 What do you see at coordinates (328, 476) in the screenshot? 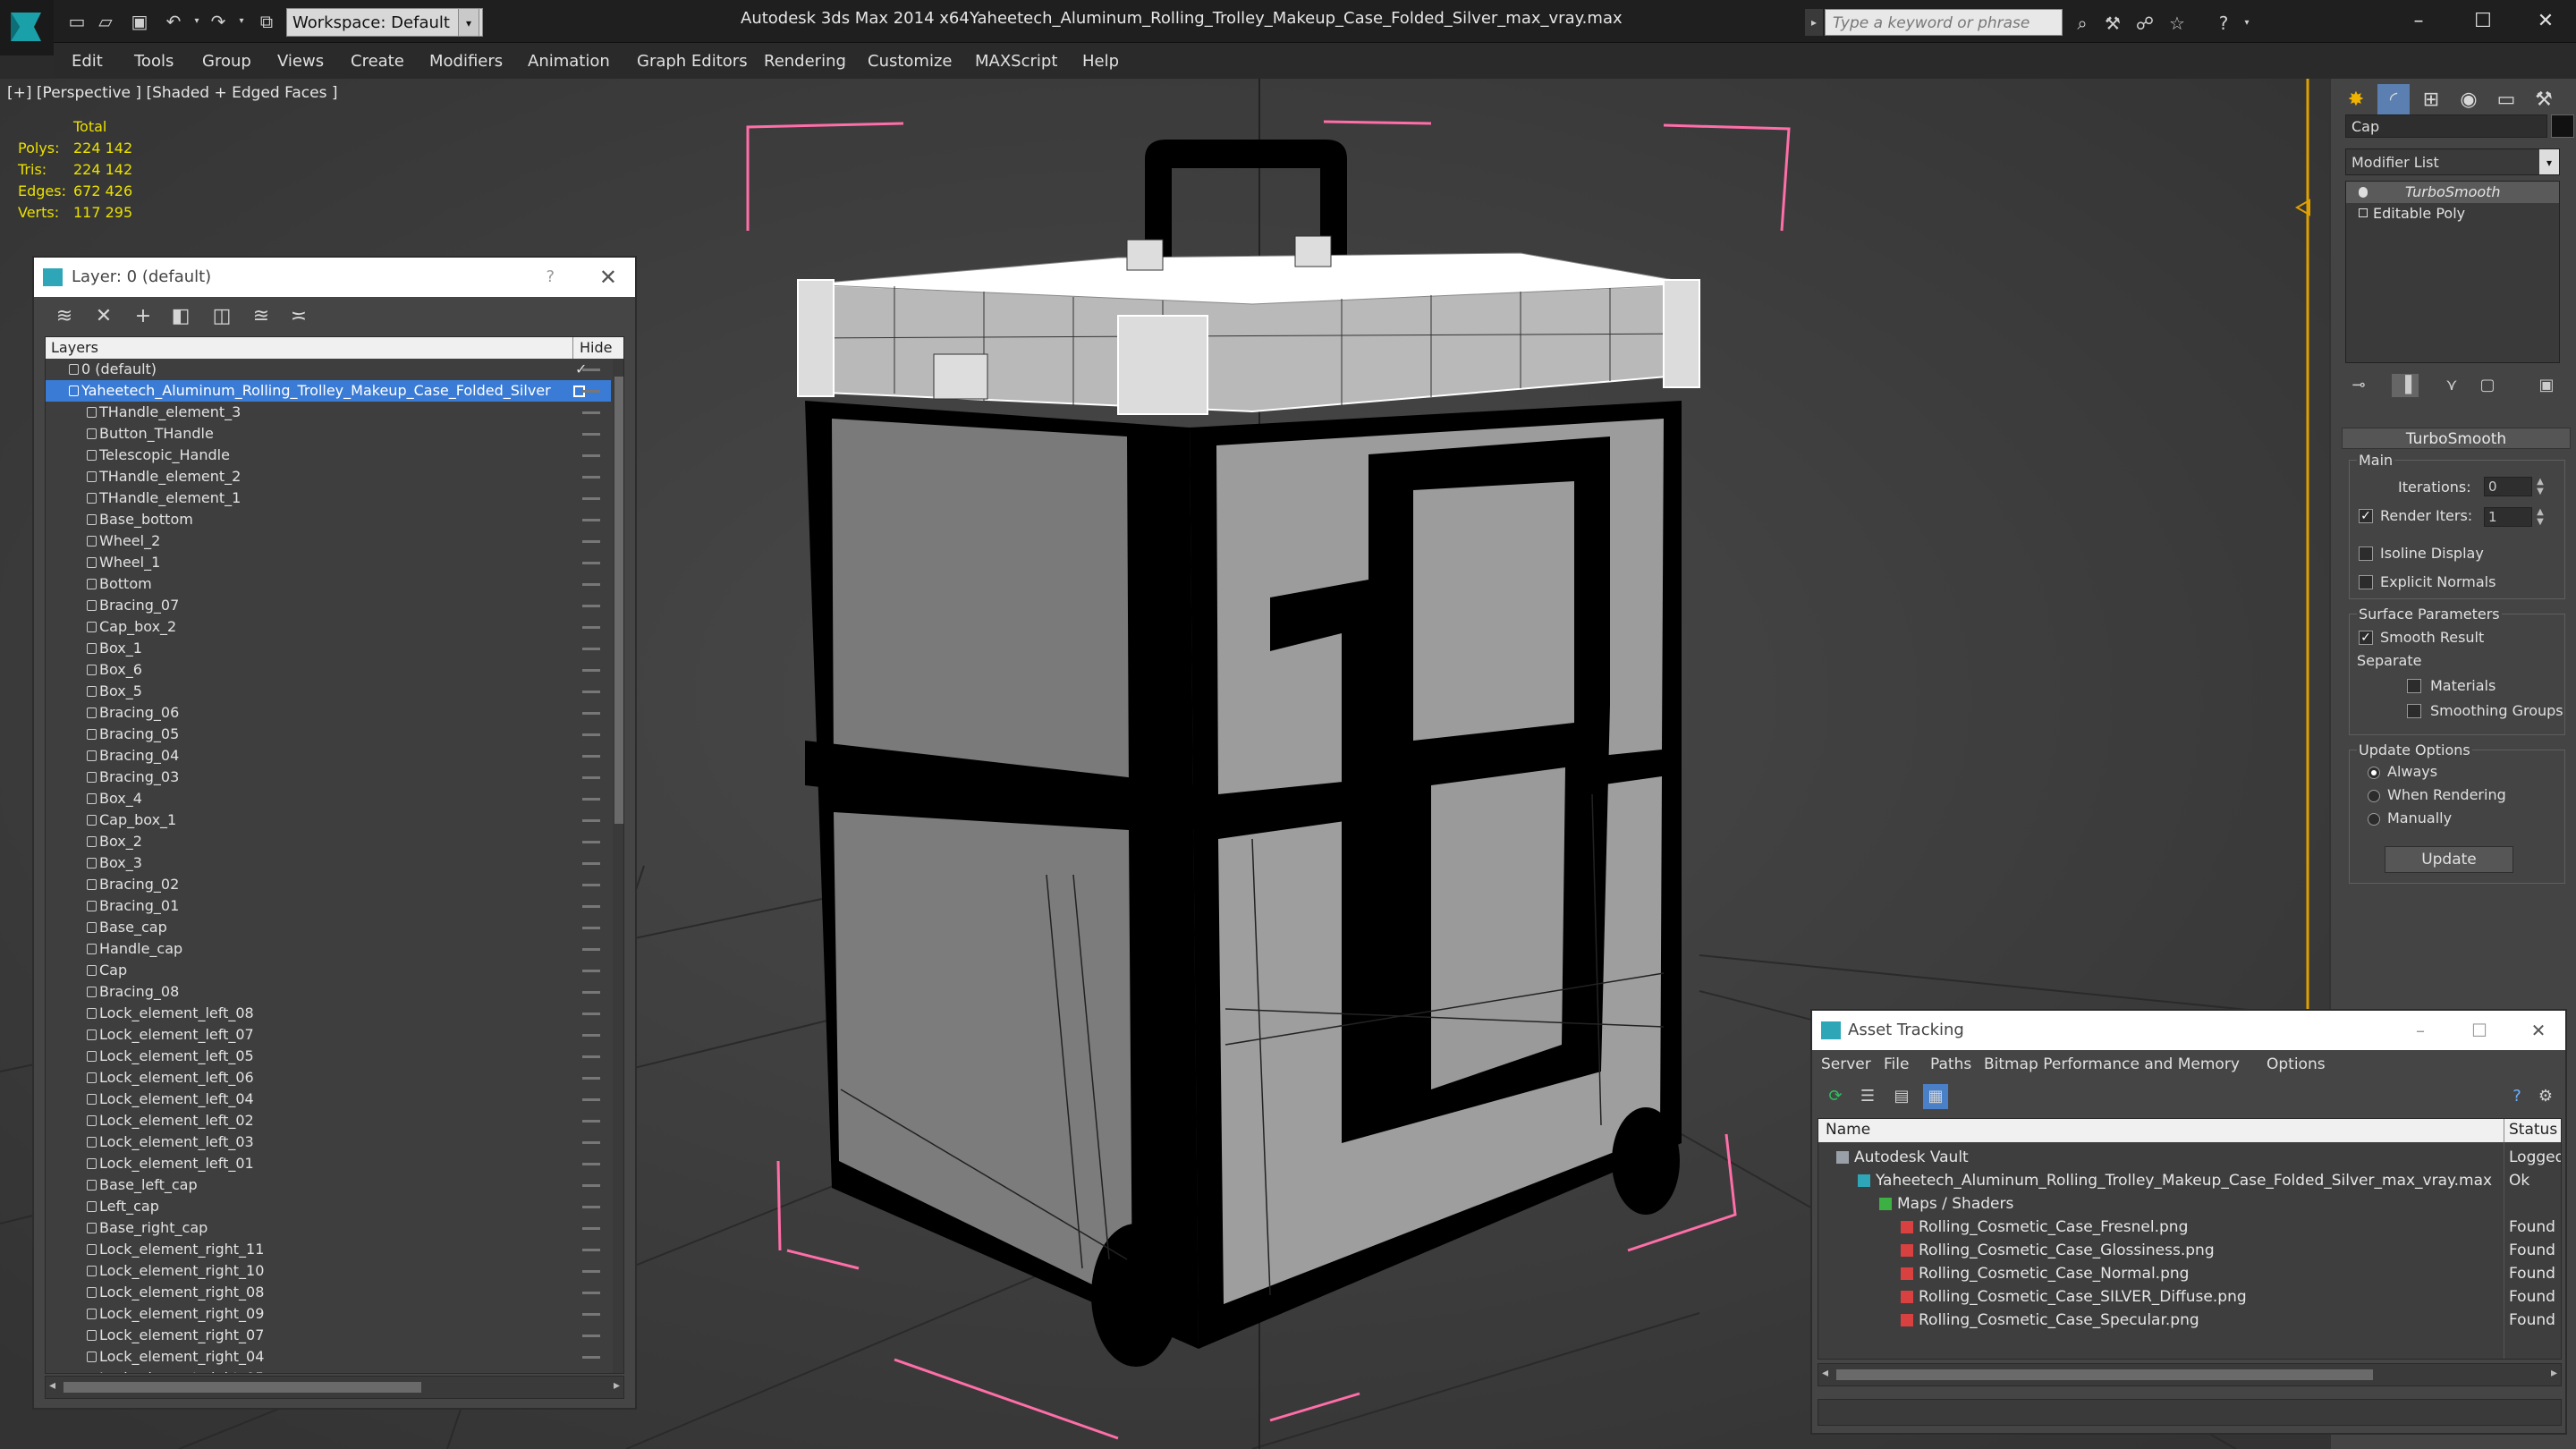
I see `layer-row: THandle_element_2` at bounding box center [328, 476].